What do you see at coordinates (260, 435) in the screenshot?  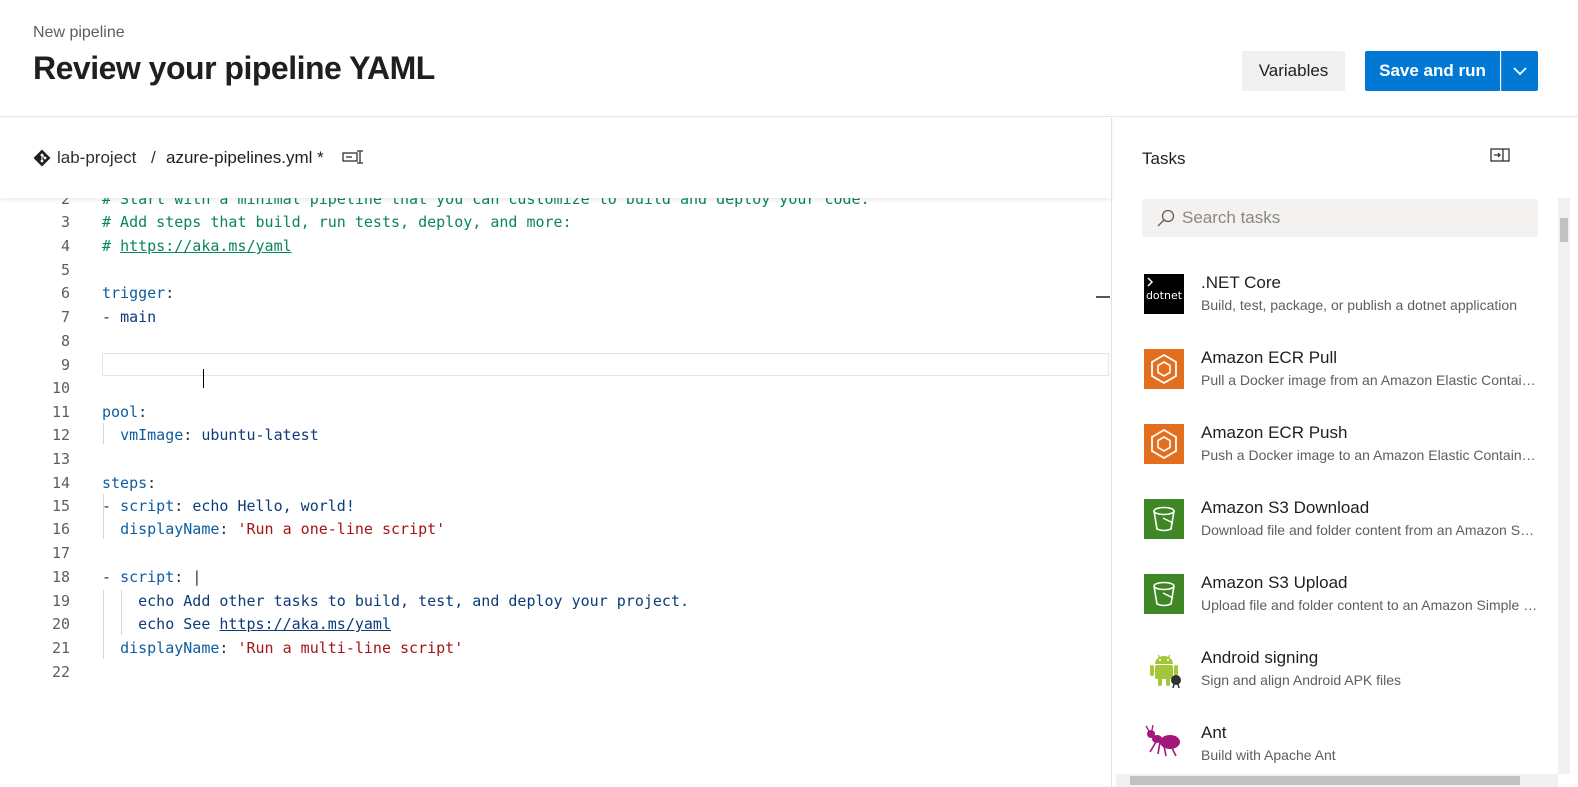 I see `yaml-value: ubuntu-latest` at bounding box center [260, 435].